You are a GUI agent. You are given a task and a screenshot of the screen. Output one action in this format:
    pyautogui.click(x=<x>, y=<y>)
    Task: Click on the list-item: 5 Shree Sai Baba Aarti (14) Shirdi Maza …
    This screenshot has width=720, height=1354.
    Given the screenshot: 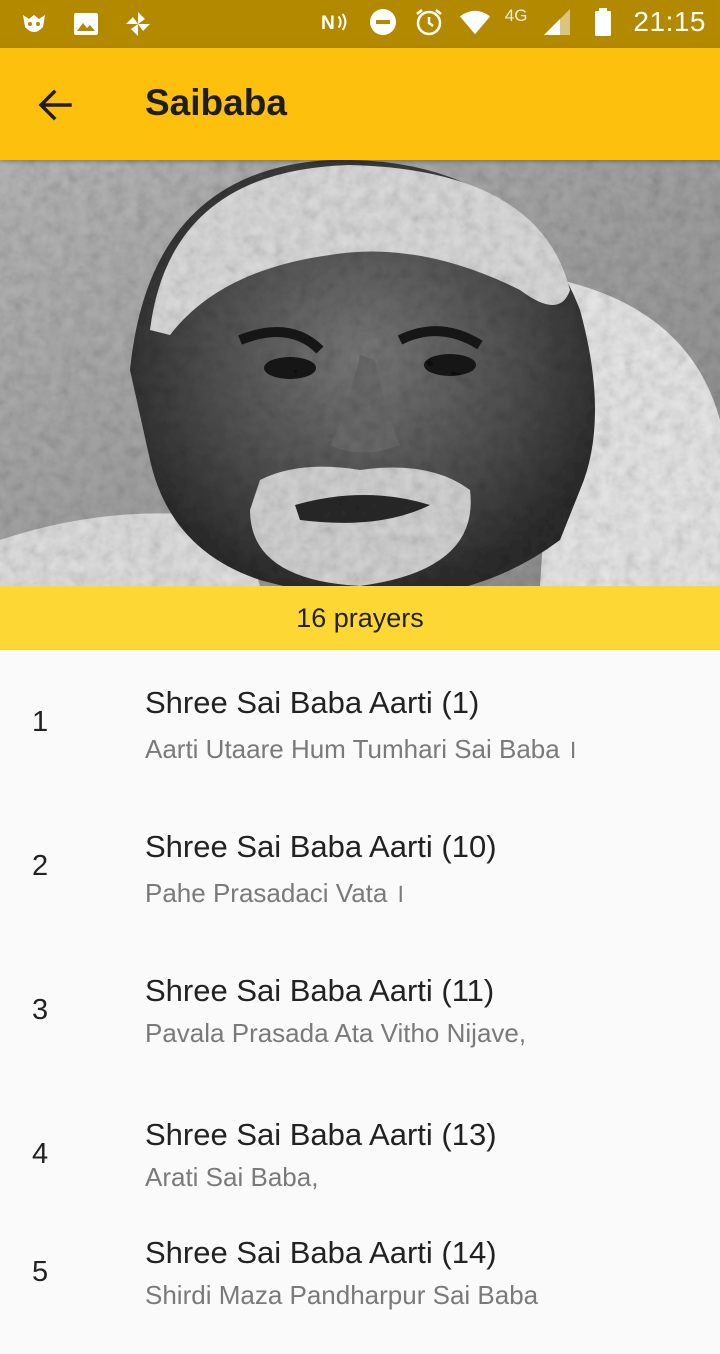 What is the action you would take?
    pyautogui.click(x=360, y=1264)
    